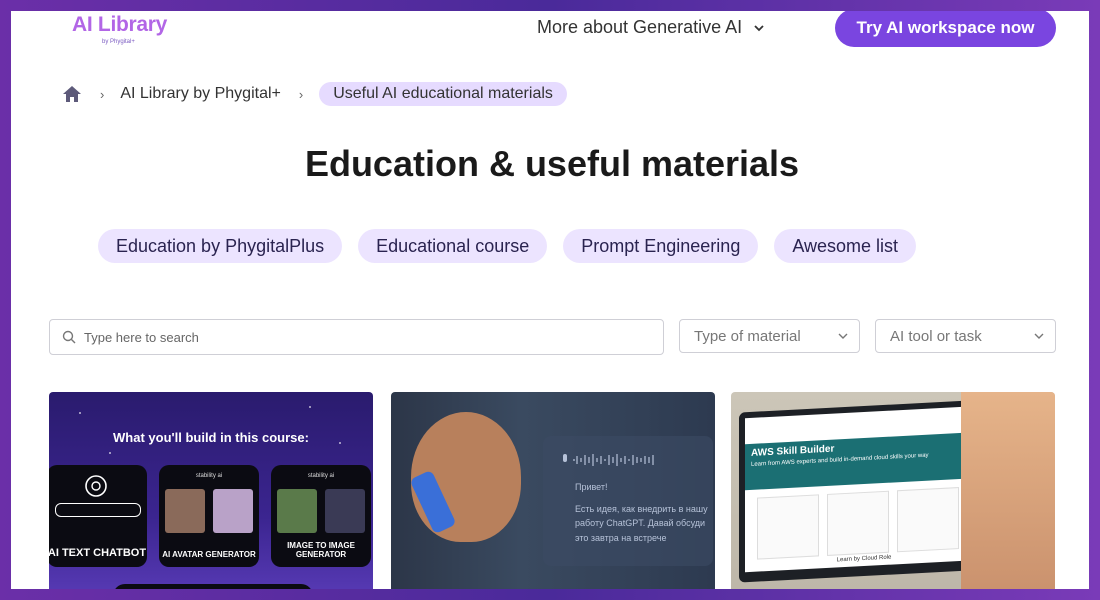 The image size is (1100, 600). I want to click on message-line: работу ChatGPT. Давай обсуди, so click(640, 523).